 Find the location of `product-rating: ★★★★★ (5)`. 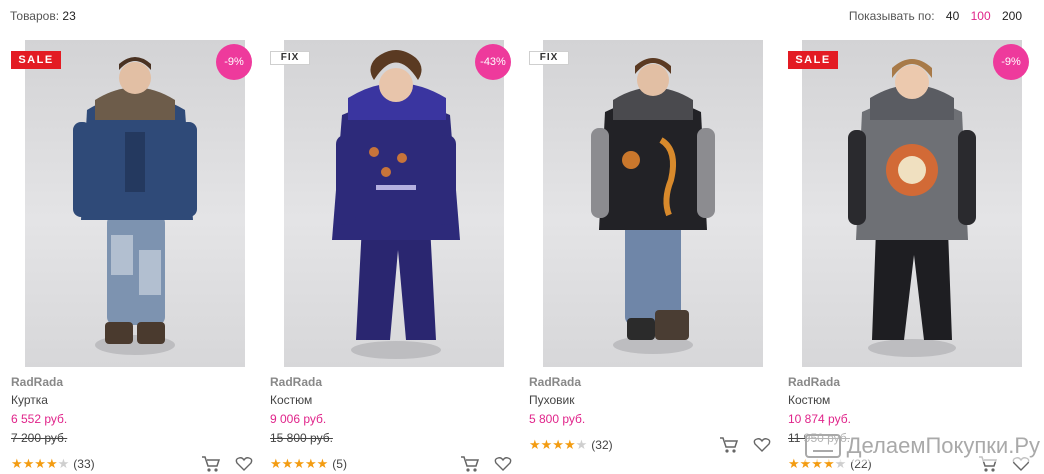

product-rating: ★★★★★ (5) is located at coordinates (308, 464).